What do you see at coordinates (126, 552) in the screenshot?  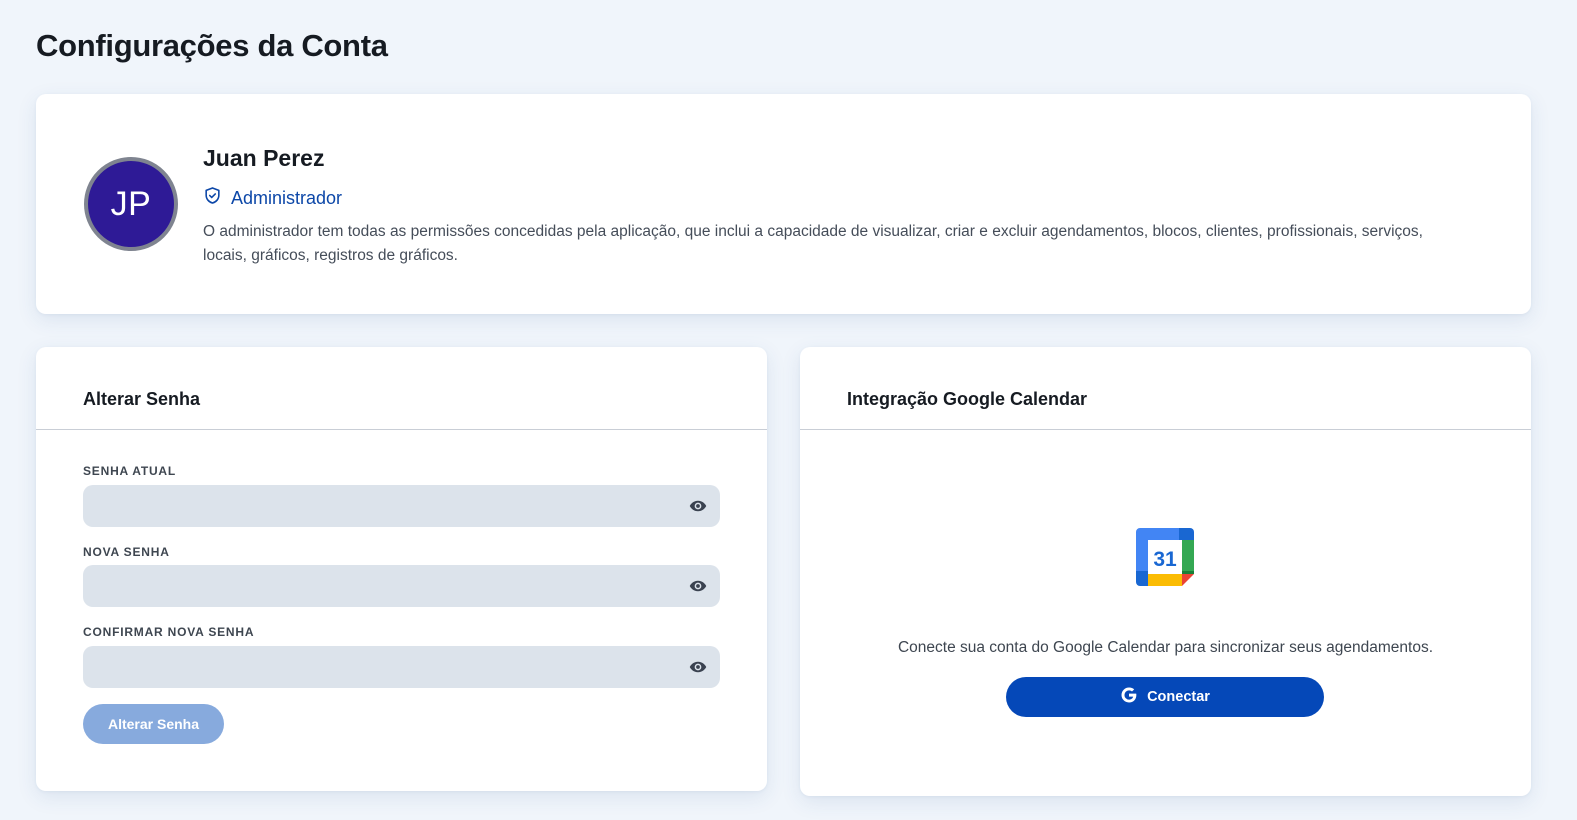 I see `new-password-label: NOVA SENHA` at bounding box center [126, 552].